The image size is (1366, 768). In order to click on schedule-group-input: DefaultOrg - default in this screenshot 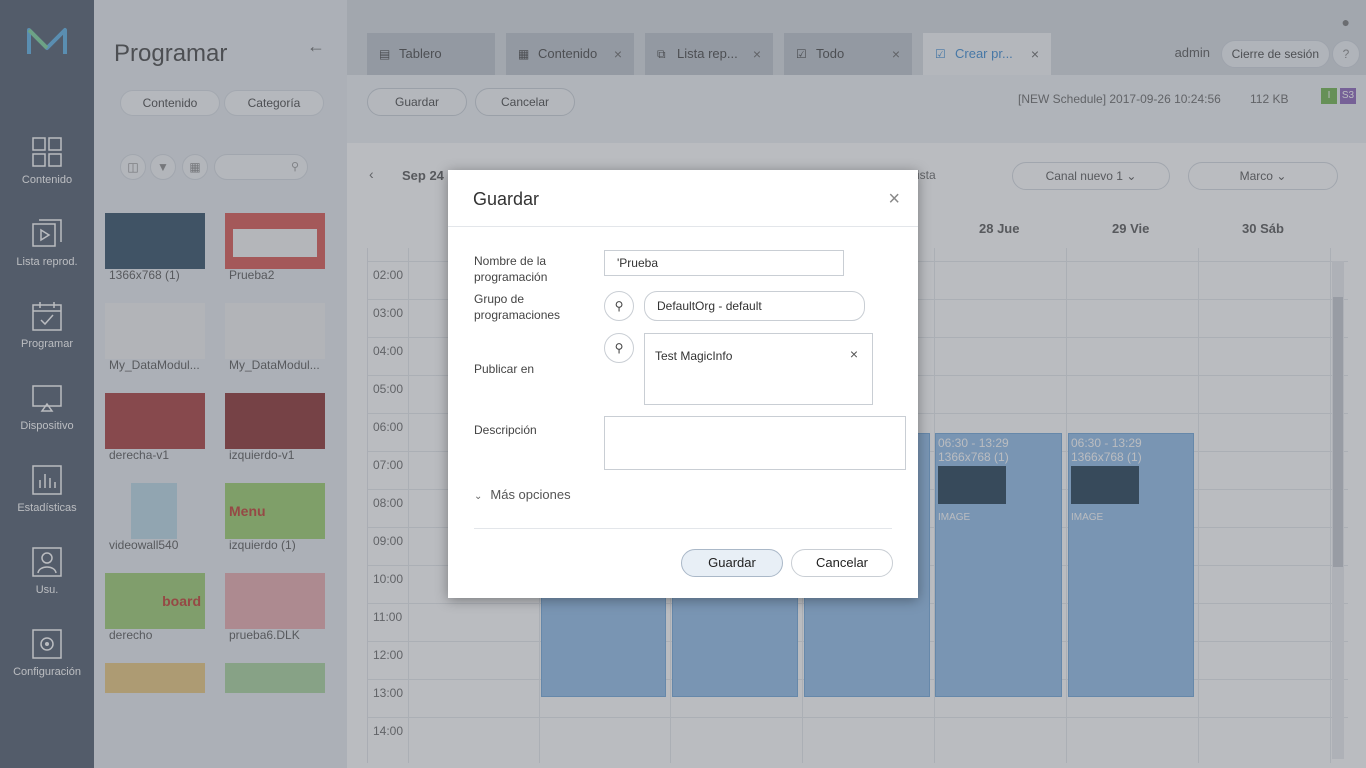, I will do `click(754, 306)`.